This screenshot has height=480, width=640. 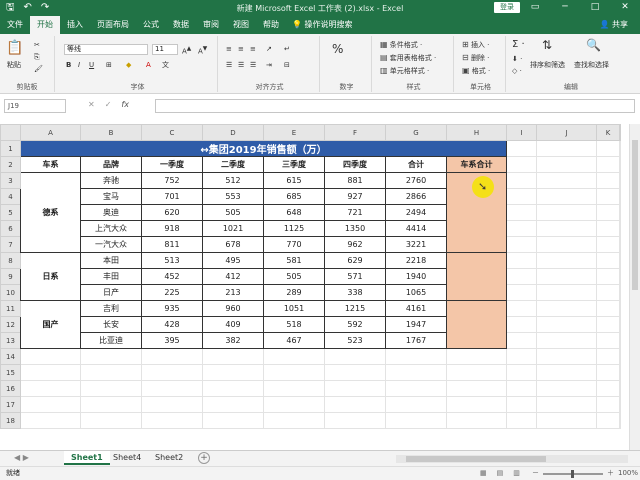 What do you see at coordinates (14, 48) in the screenshot?
I see `paste-icon: 📋` at bounding box center [14, 48].